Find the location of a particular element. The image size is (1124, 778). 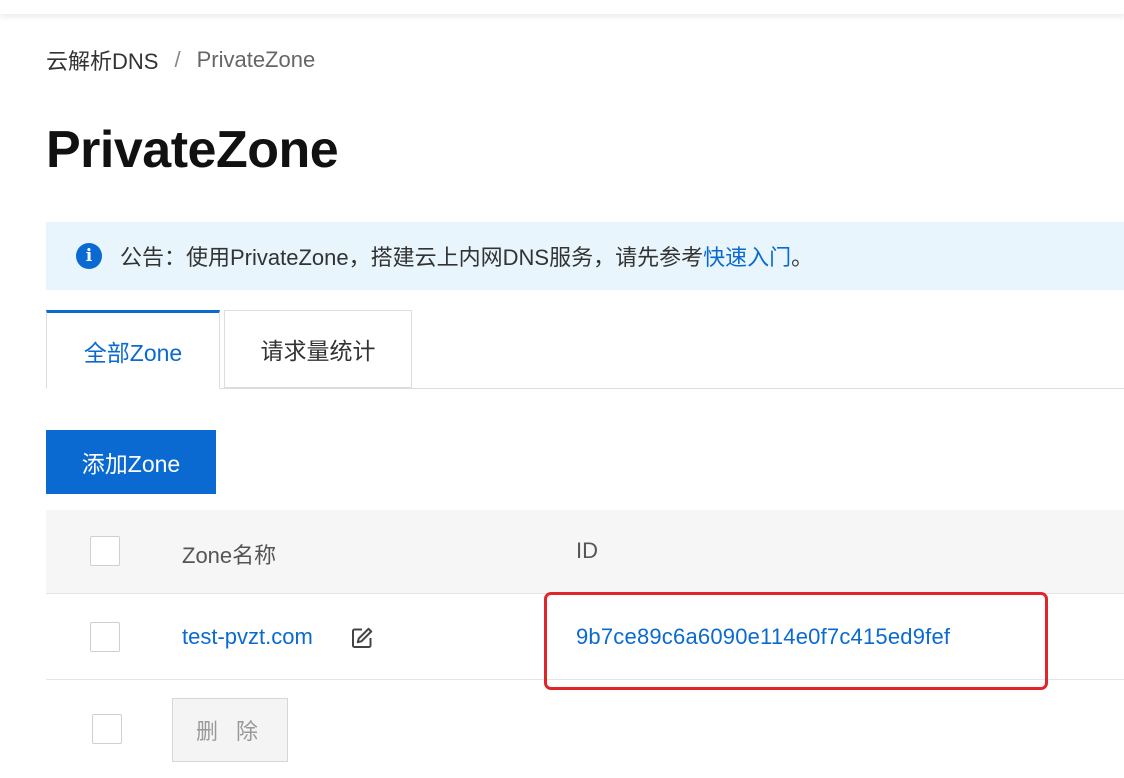

notice-banner: i 公告：使用PrivateZone，搭建云上内网DNS服务，请先参考 快速入门。 is located at coordinates (585, 256).